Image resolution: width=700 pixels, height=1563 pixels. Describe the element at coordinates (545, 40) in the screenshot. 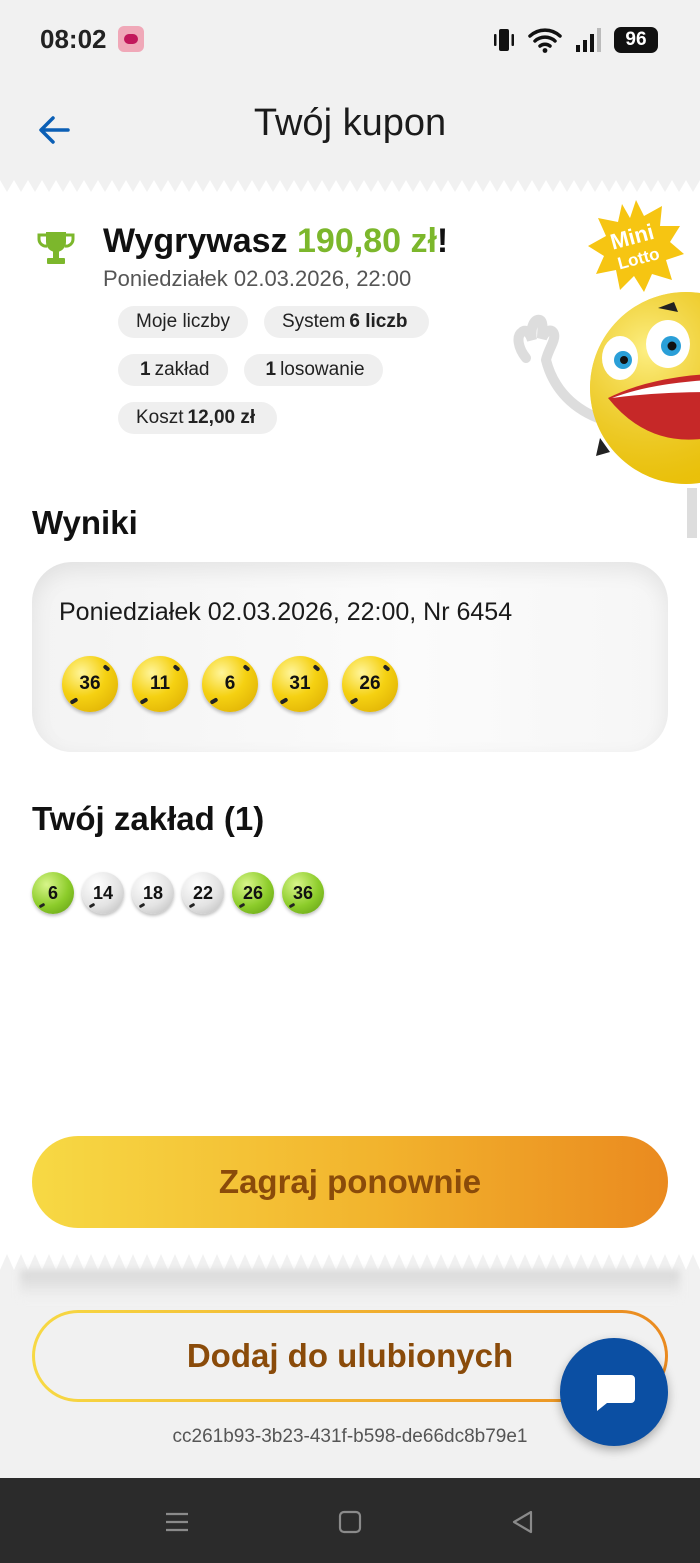

I see `wifi-icon` at that location.